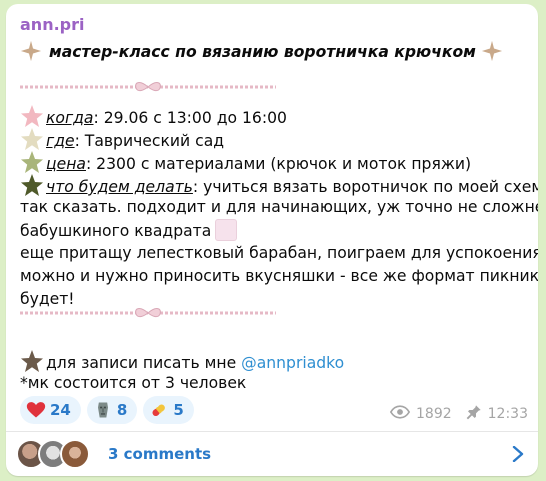  What do you see at coordinates (518, 455) in the screenshot?
I see `chevron-right-icon` at bounding box center [518, 455].